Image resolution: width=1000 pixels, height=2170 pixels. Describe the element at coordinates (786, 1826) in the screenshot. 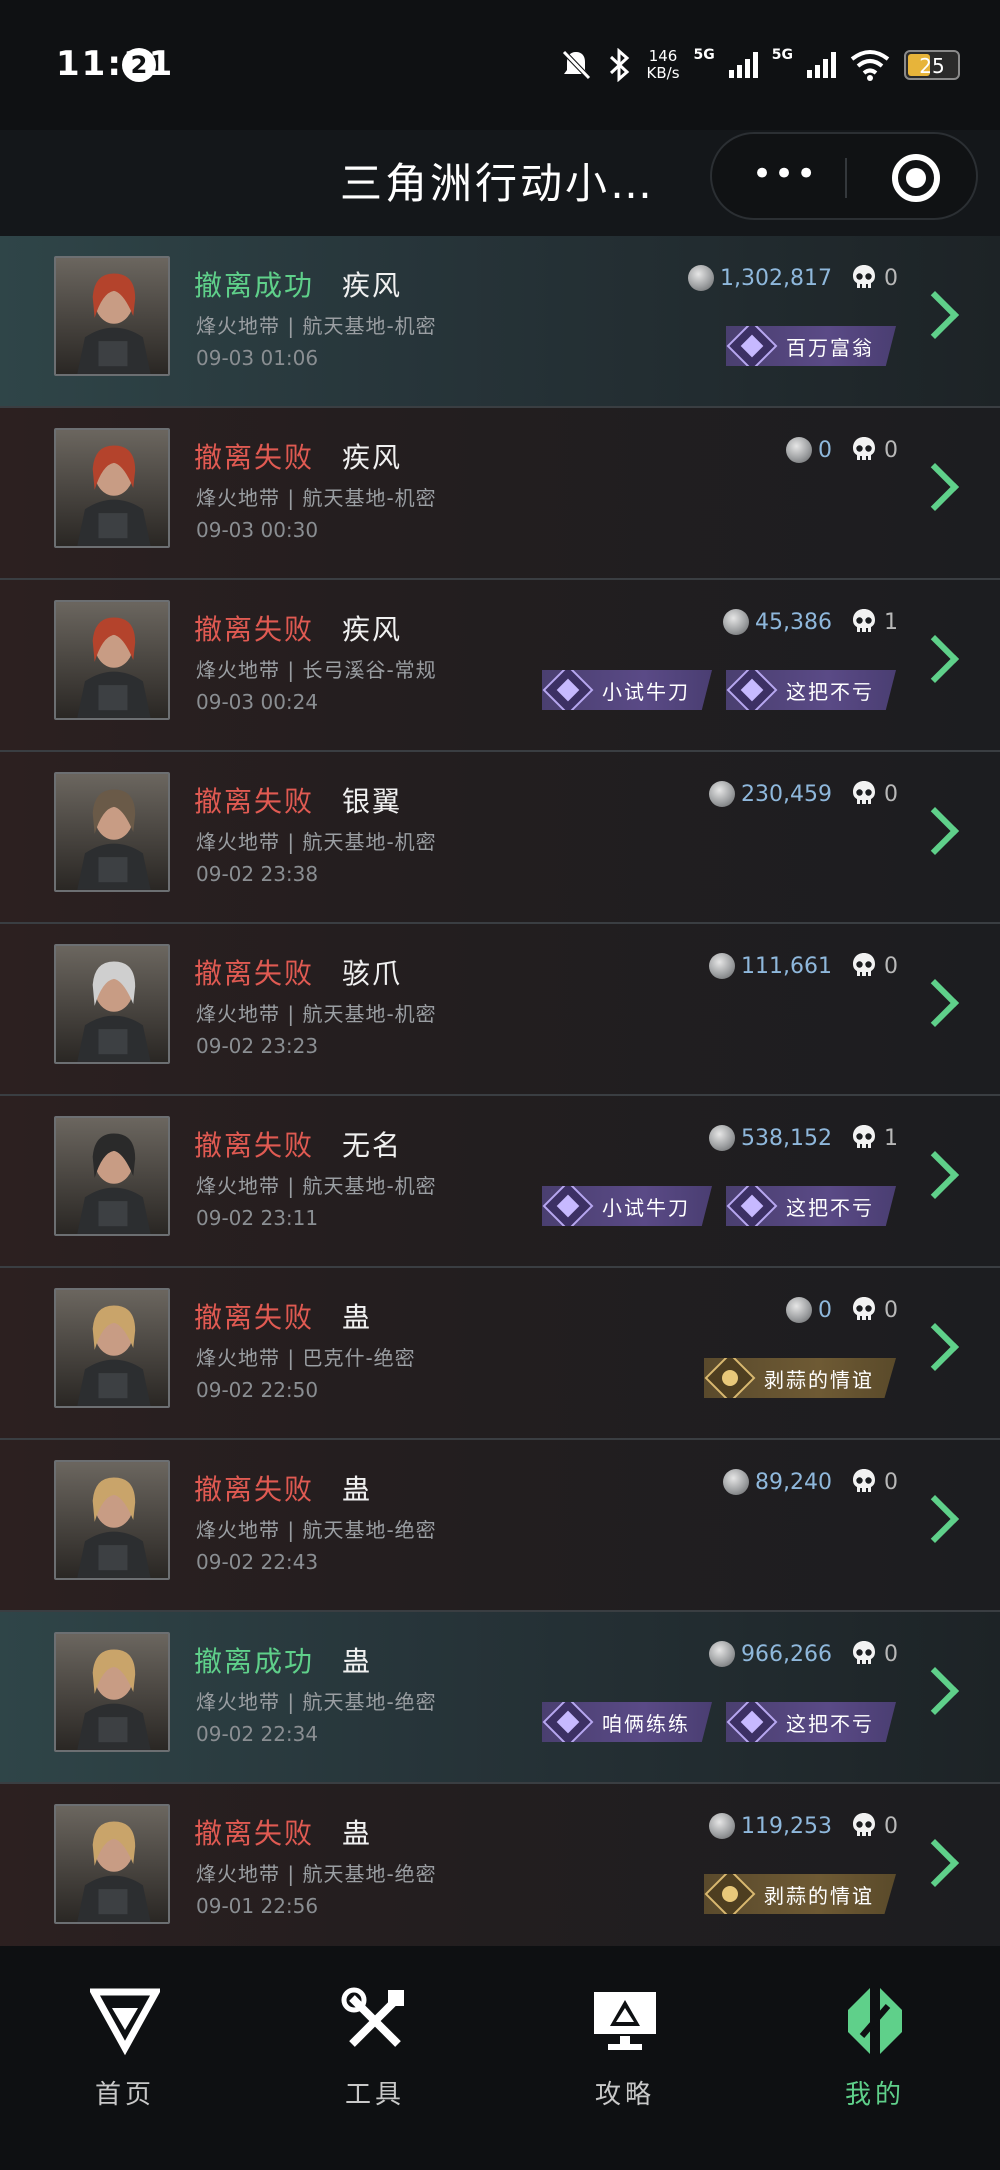

I see `extracted-value: 119,253` at that location.